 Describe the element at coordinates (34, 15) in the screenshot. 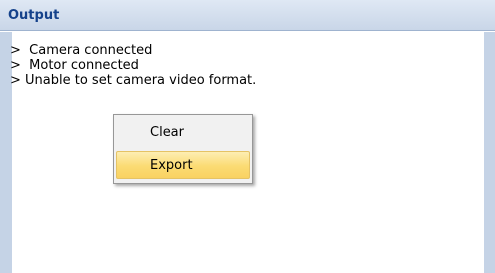

I see `panel-title: Output` at that location.